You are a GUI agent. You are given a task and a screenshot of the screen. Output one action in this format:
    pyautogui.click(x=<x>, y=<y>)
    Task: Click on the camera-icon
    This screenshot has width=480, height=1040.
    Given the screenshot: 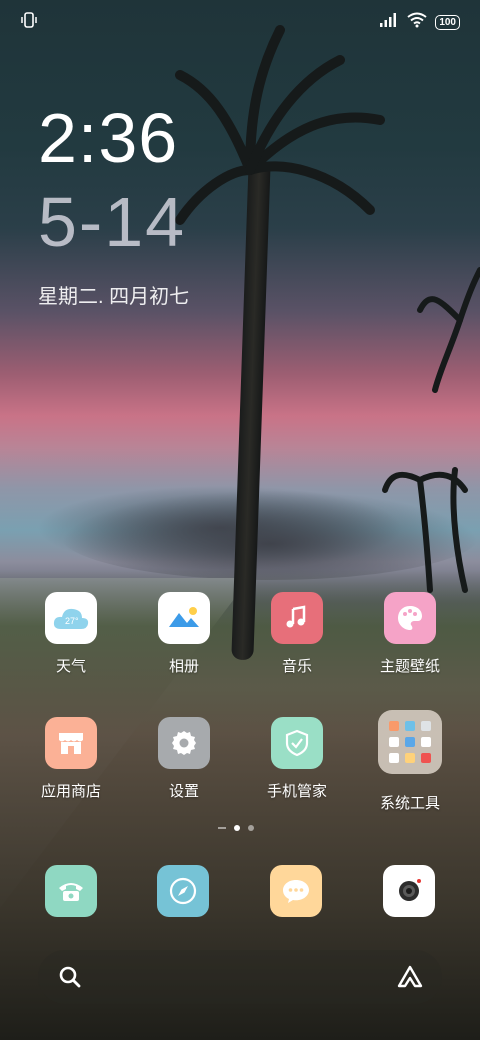 What is the action you would take?
    pyautogui.click(x=410, y=890)
    